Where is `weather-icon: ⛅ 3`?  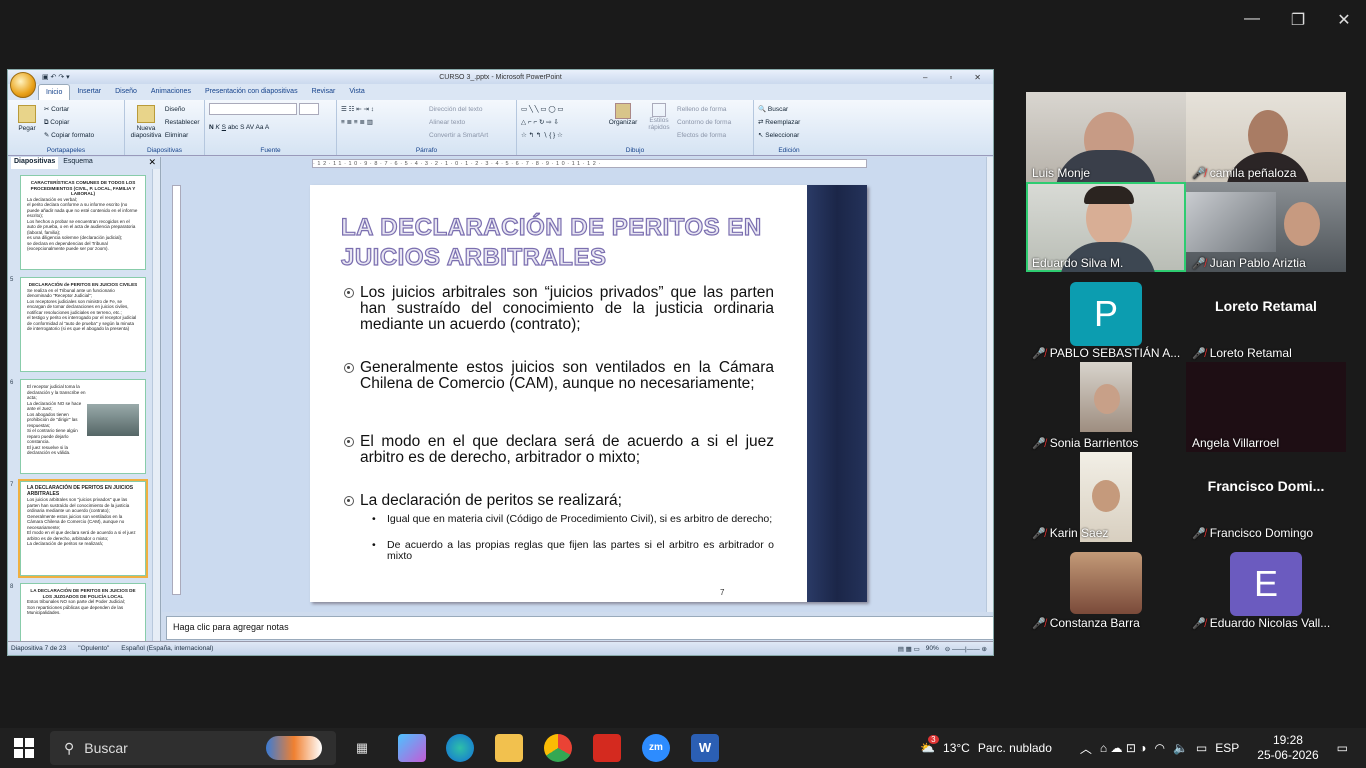
weather-icon: ⛅ 3 is located at coordinates (929, 745).